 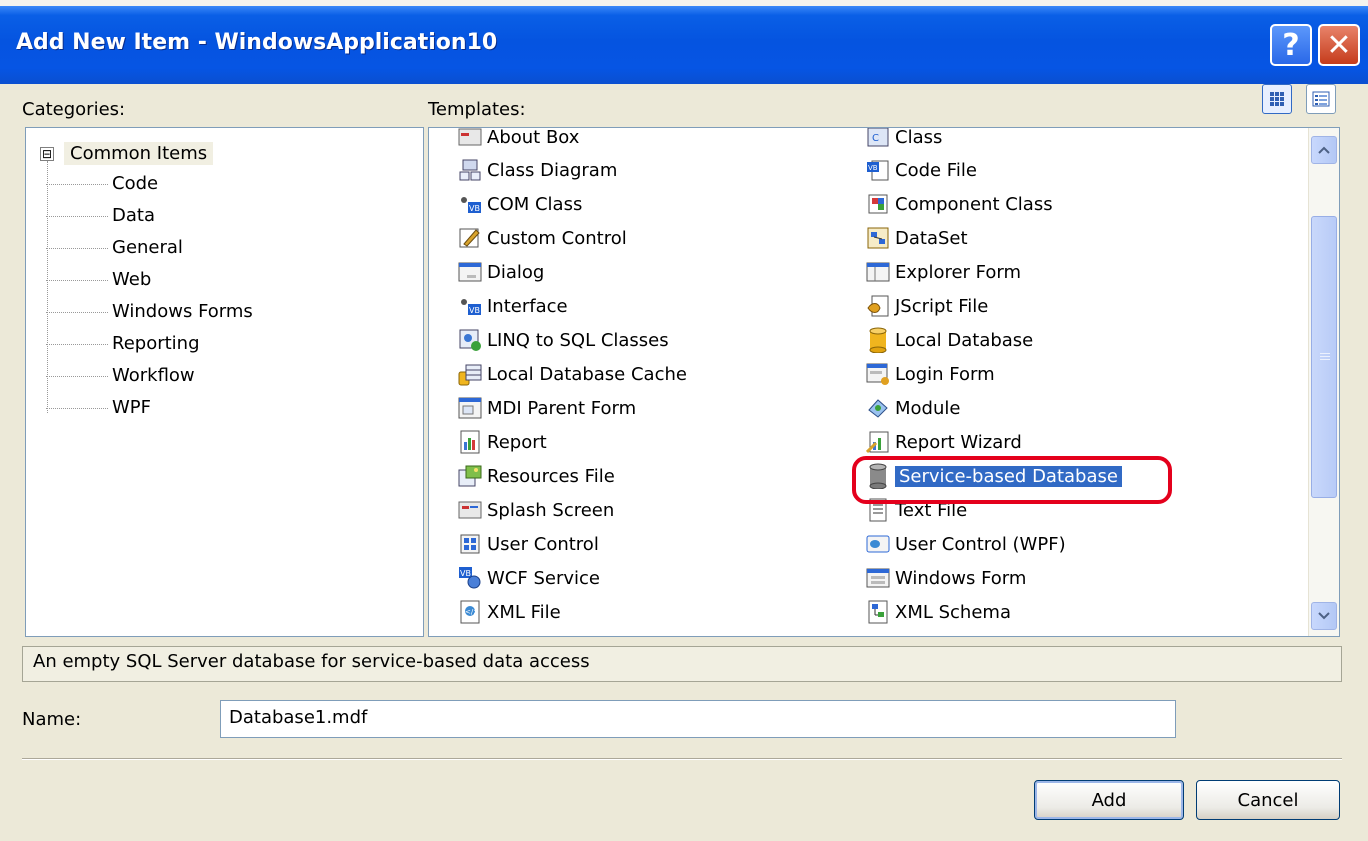 What do you see at coordinates (535, 510) in the screenshot?
I see `template-splash-screen: Splash Screen` at bounding box center [535, 510].